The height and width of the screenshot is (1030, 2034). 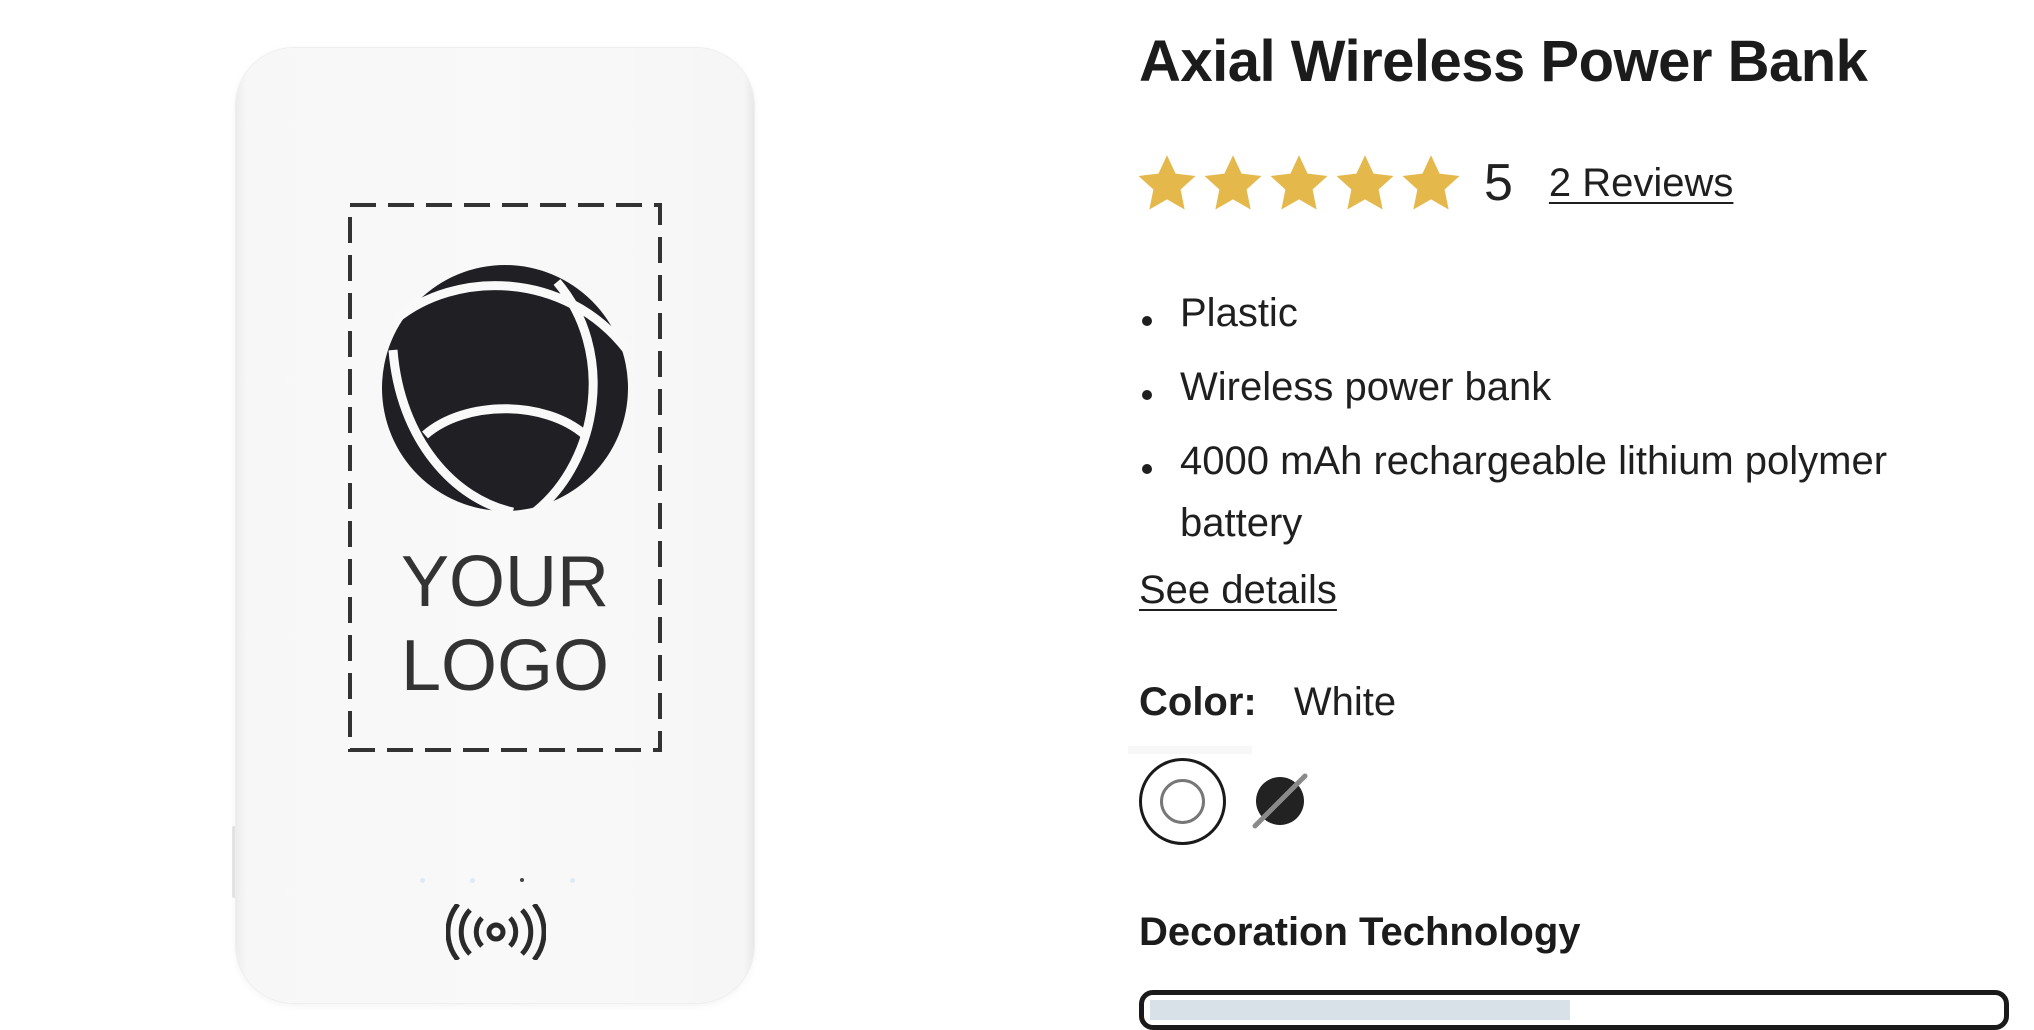 I want to click on rating-row: 5 2 Reviews, so click(x=1434, y=183).